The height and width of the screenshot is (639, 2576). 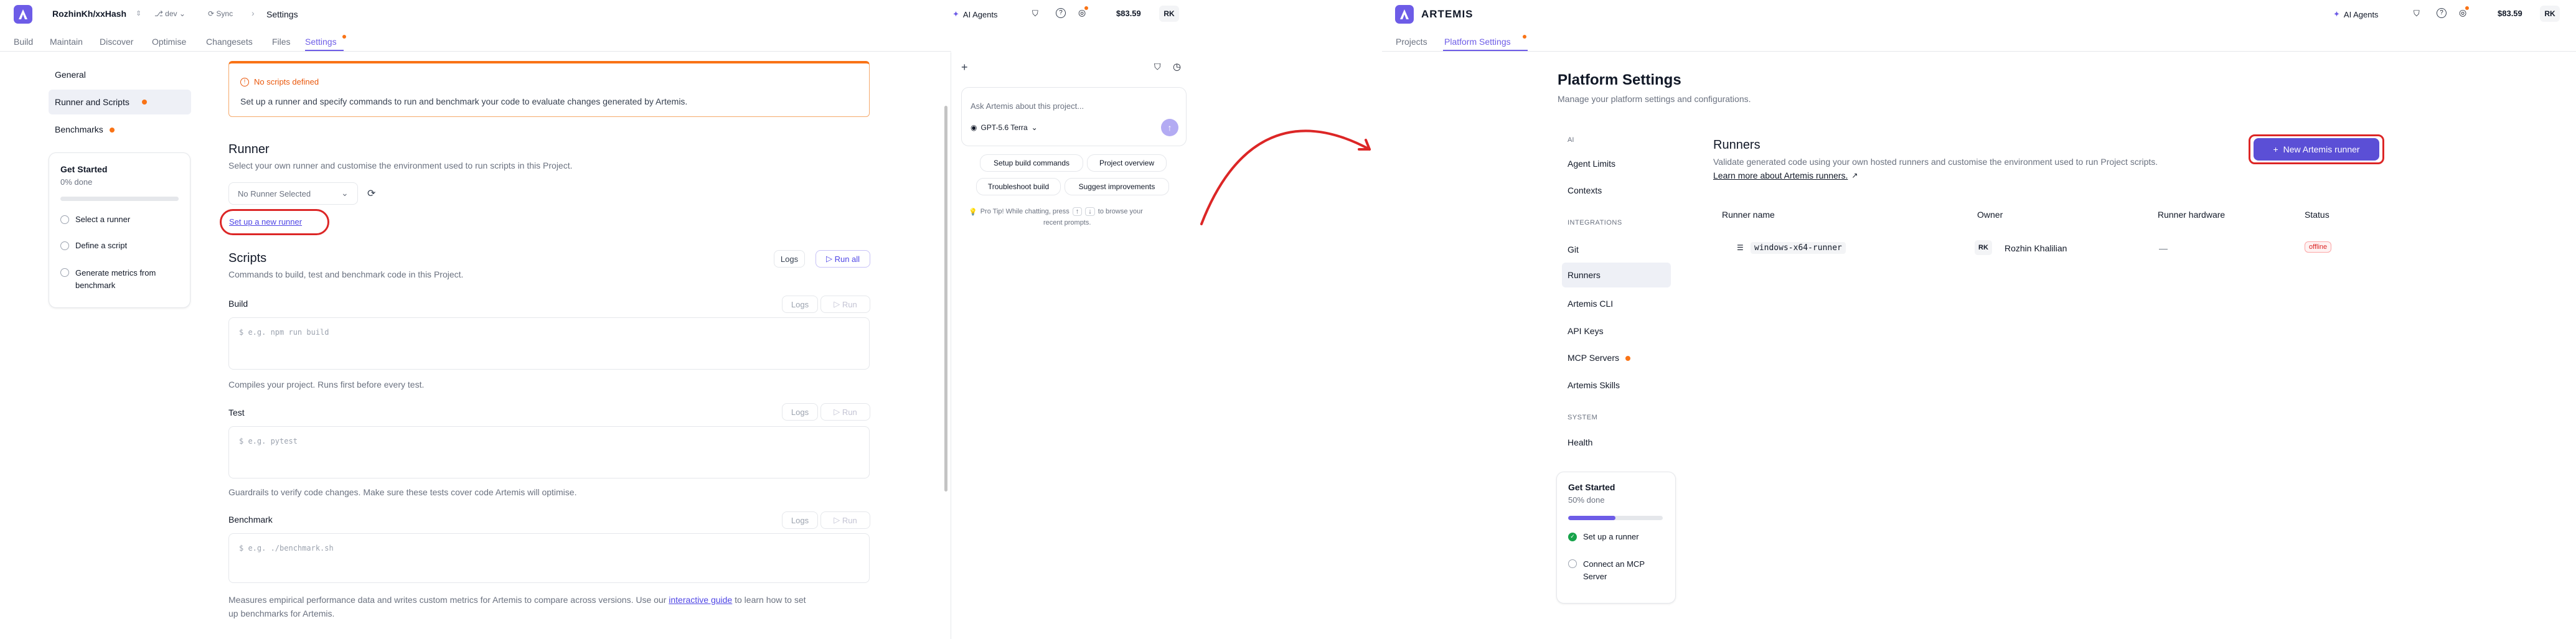 I want to click on refresh-icon: ⟳, so click(x=371, y=193).